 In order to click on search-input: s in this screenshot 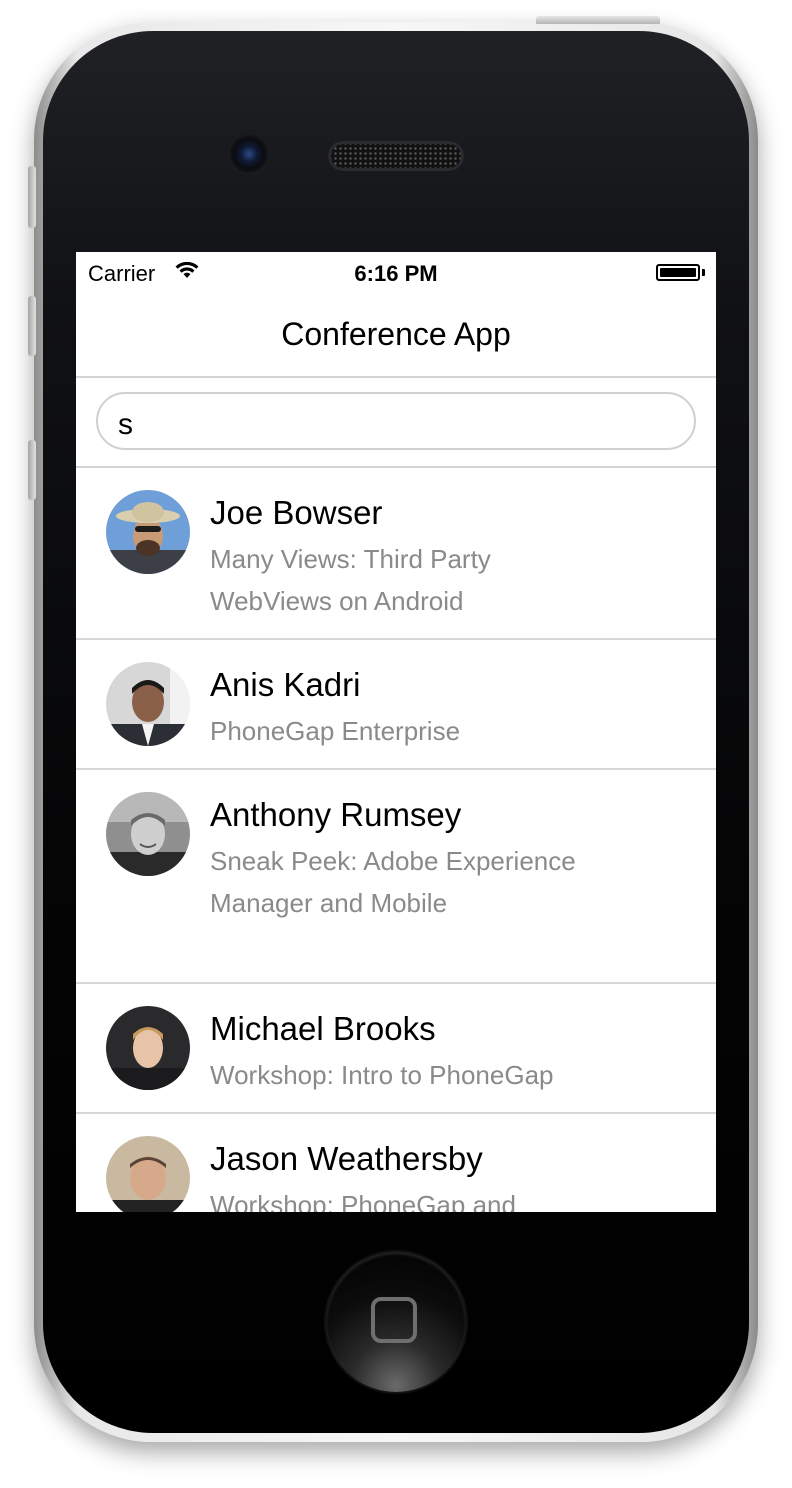, I will do `click(396, 421)`.